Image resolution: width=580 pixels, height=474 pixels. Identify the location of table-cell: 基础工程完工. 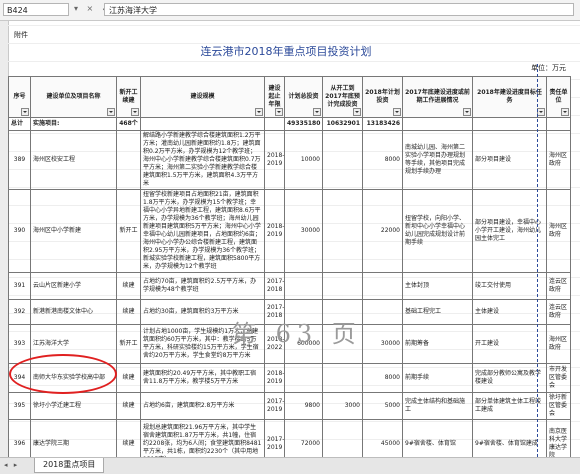
(437, 312).